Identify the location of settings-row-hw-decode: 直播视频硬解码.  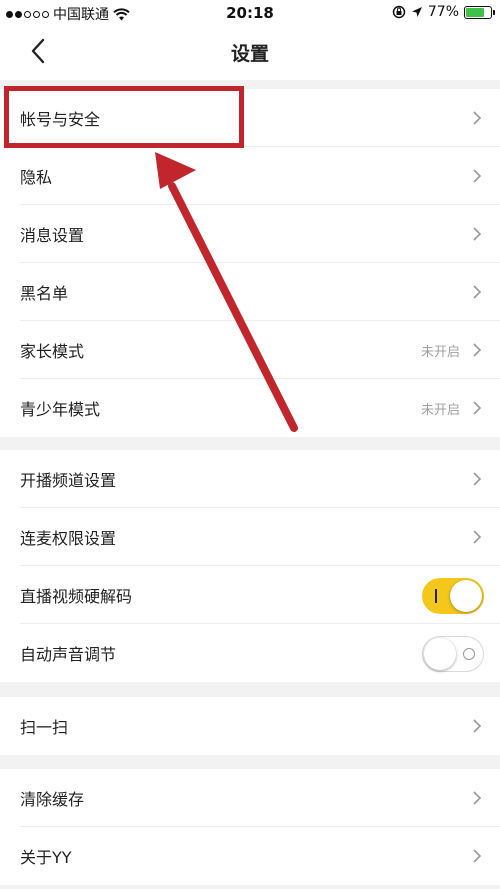
(250, 595).